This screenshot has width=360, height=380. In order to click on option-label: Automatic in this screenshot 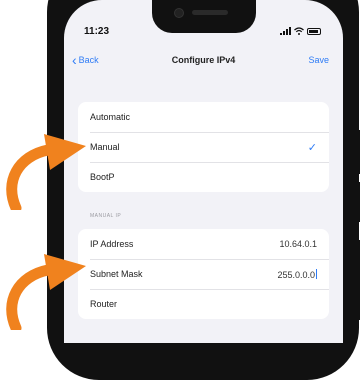, I will do `click(110, 117)`.